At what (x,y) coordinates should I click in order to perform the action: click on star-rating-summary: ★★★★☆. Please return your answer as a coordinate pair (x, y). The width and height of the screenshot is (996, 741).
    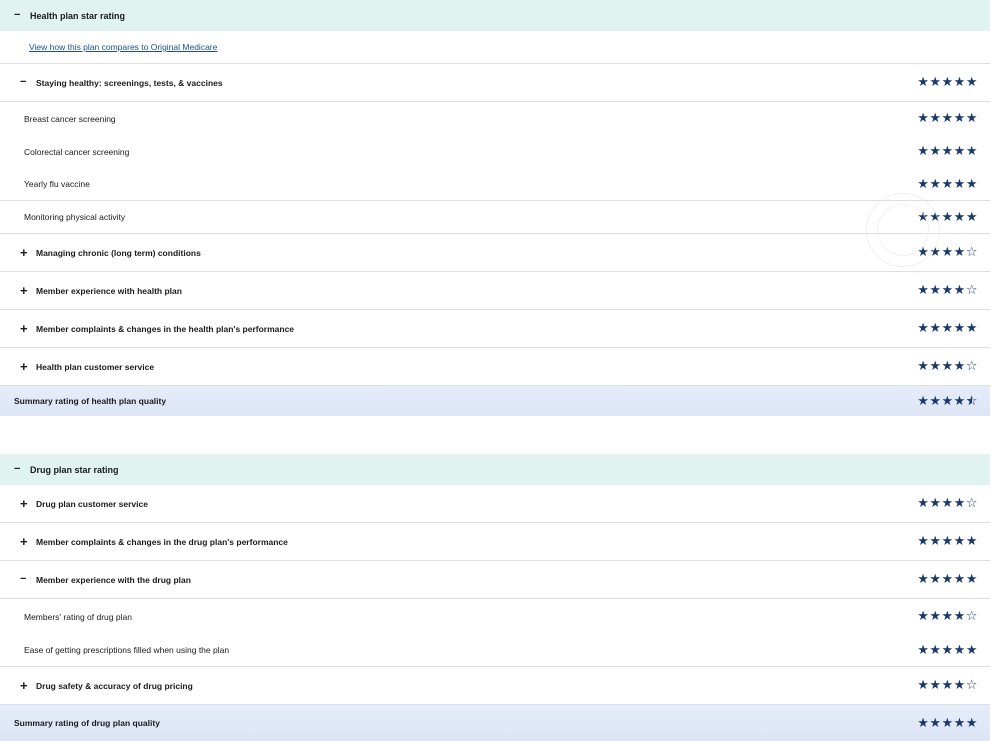
    Looking at the image, I should click on (947, 401).